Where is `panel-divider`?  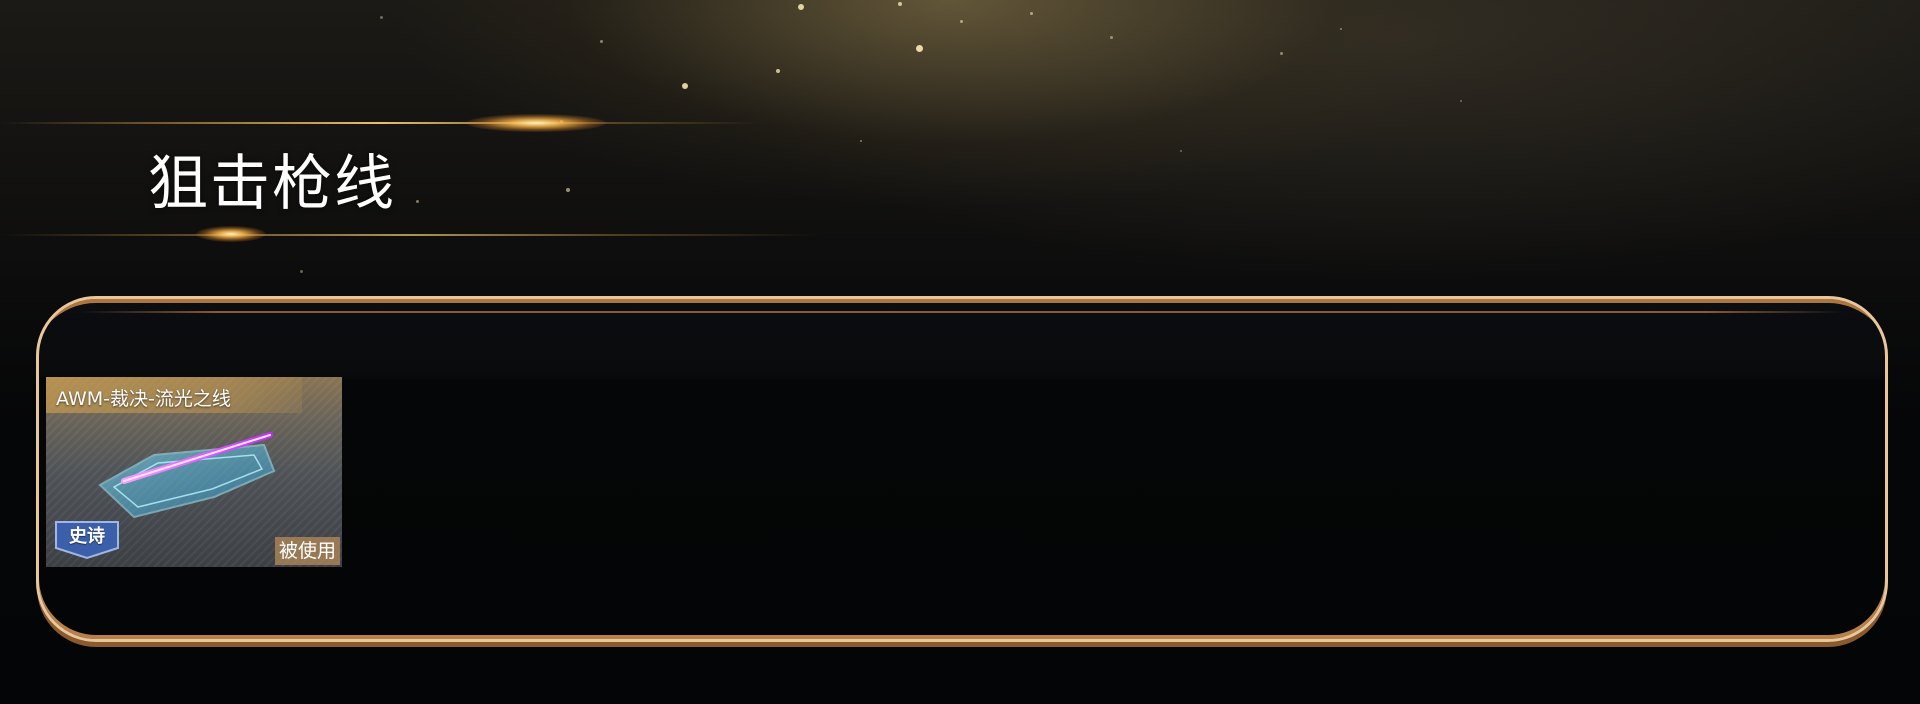
panel-divider is located at coordinates (962, 312).